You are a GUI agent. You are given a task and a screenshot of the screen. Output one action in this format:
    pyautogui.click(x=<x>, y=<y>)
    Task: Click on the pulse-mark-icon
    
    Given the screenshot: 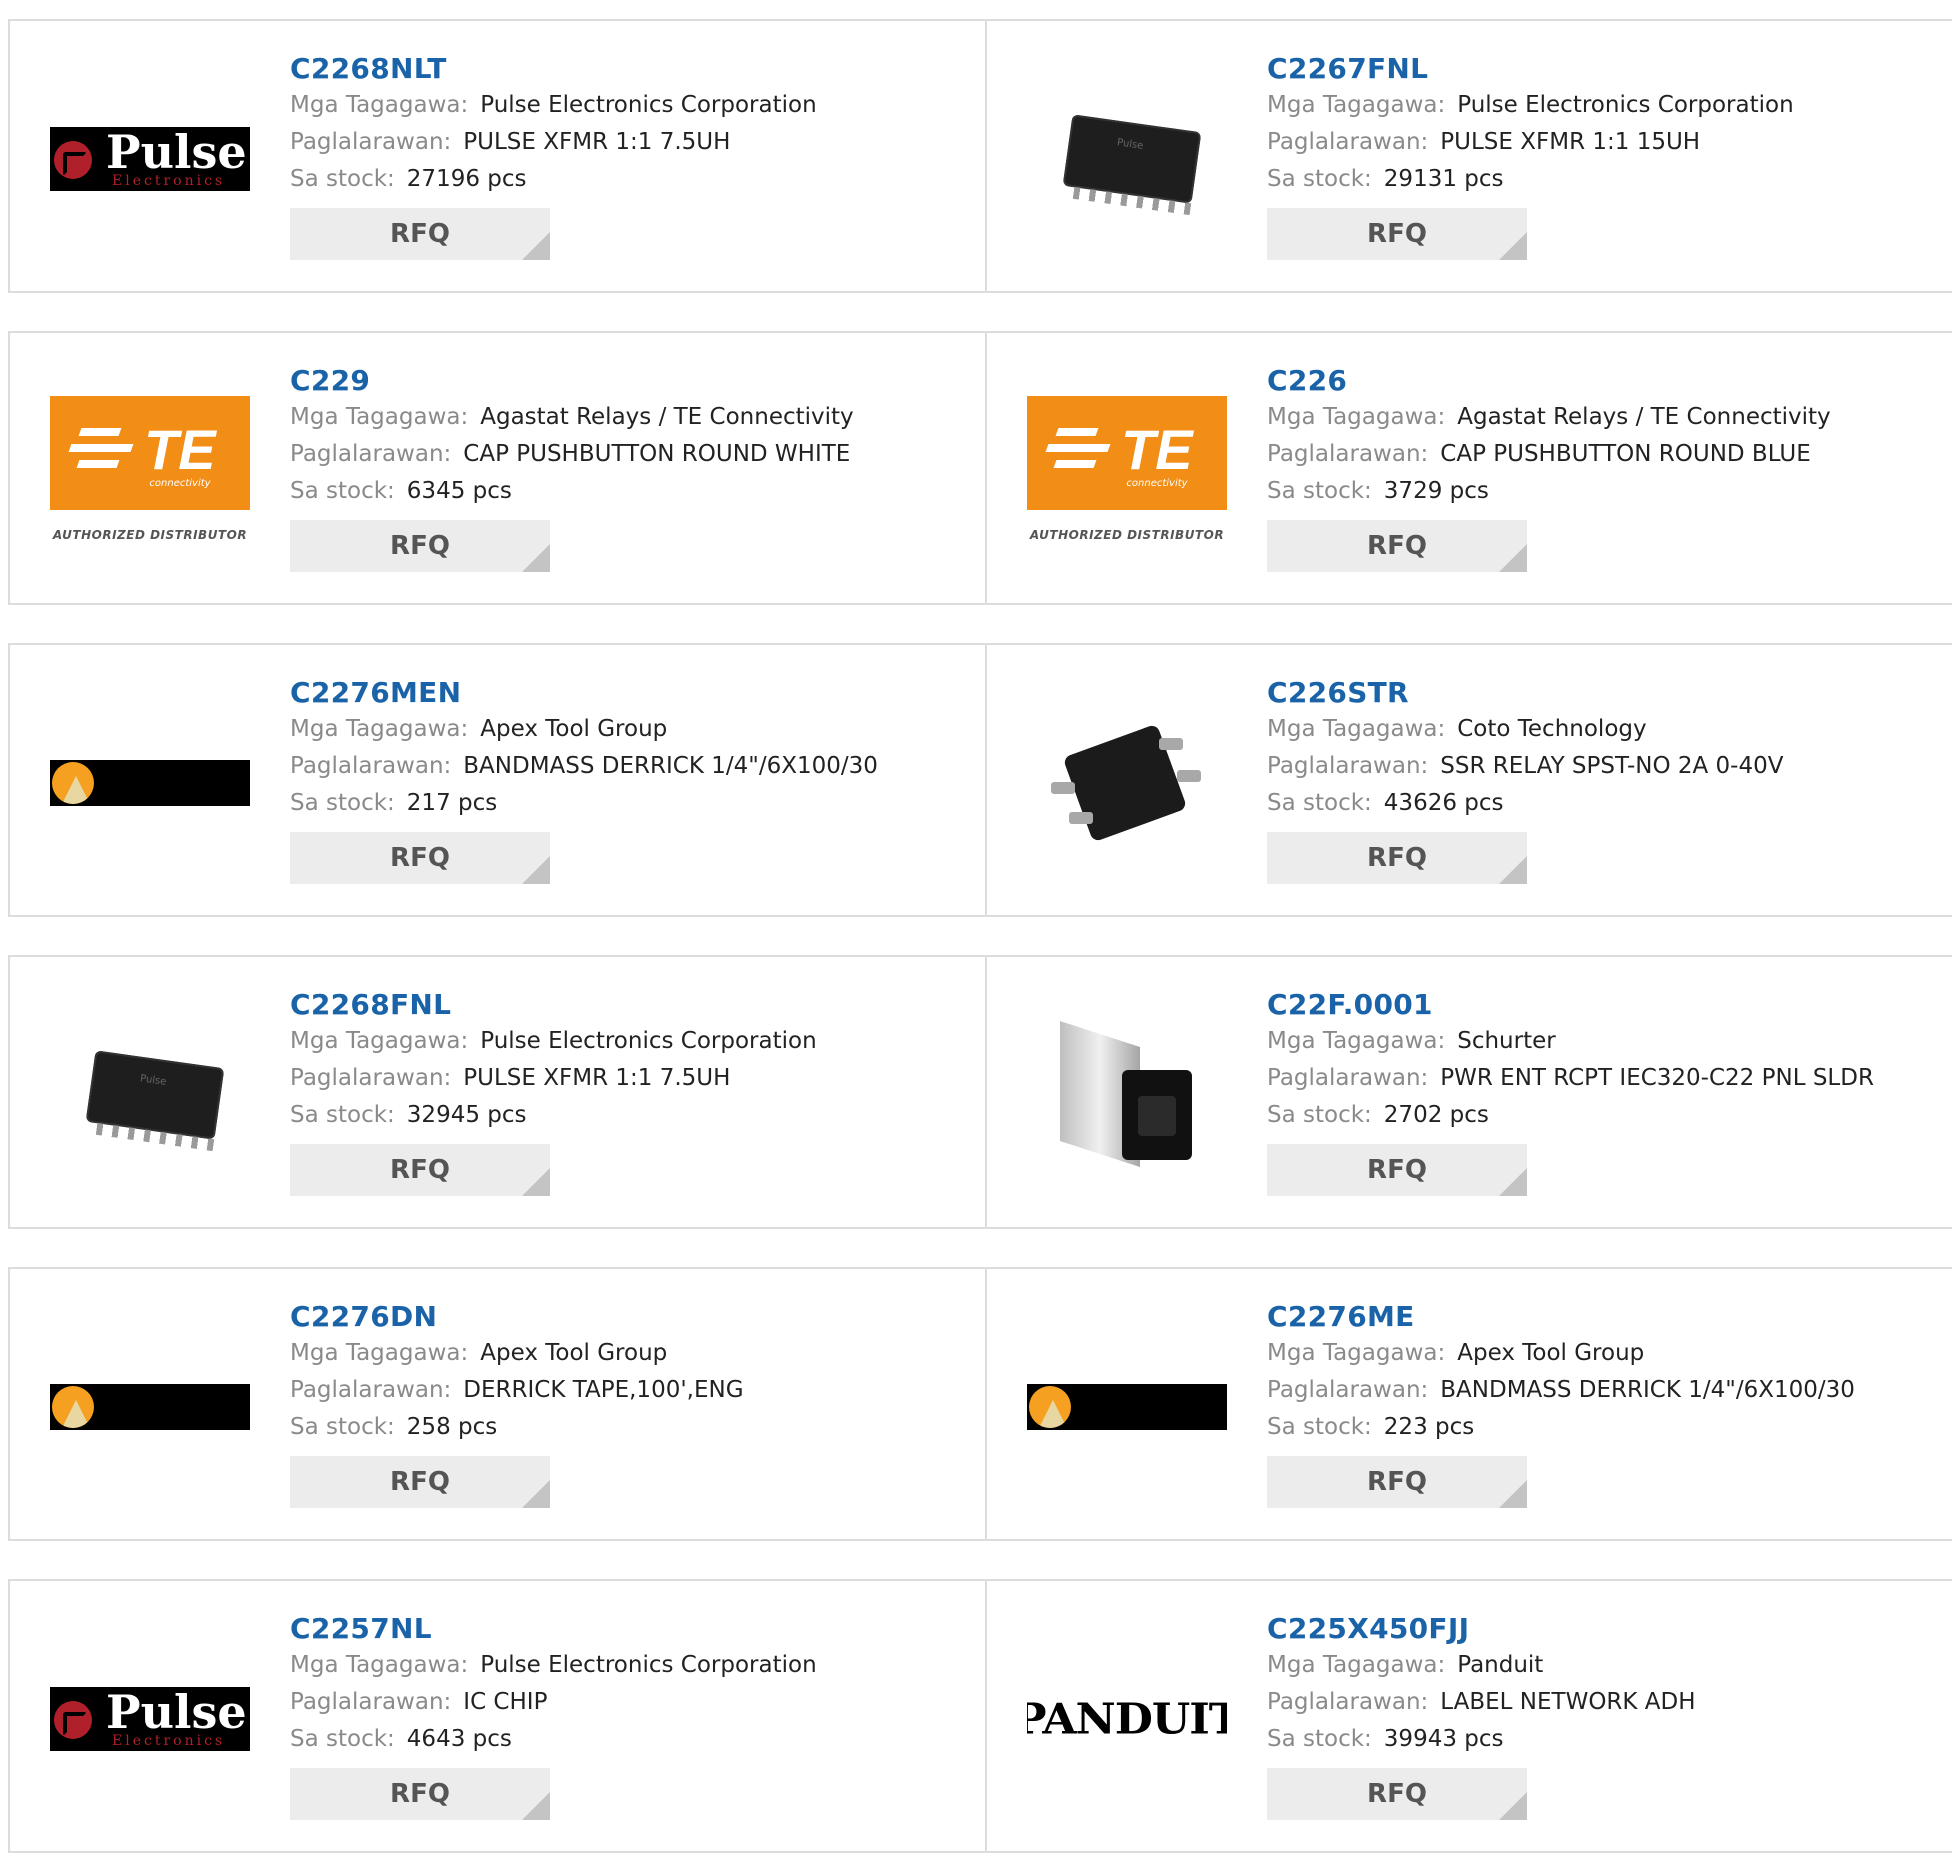 What is the action you would take?
    pyautogui.click(x=73, y=1720)
    